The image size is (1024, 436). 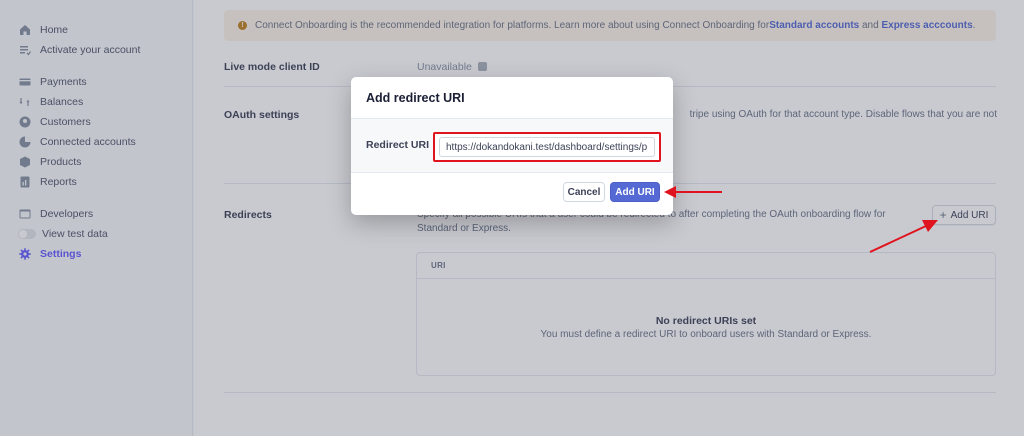 I want to click on dialog-body: Redirect URI, so click(x=512, y=146).